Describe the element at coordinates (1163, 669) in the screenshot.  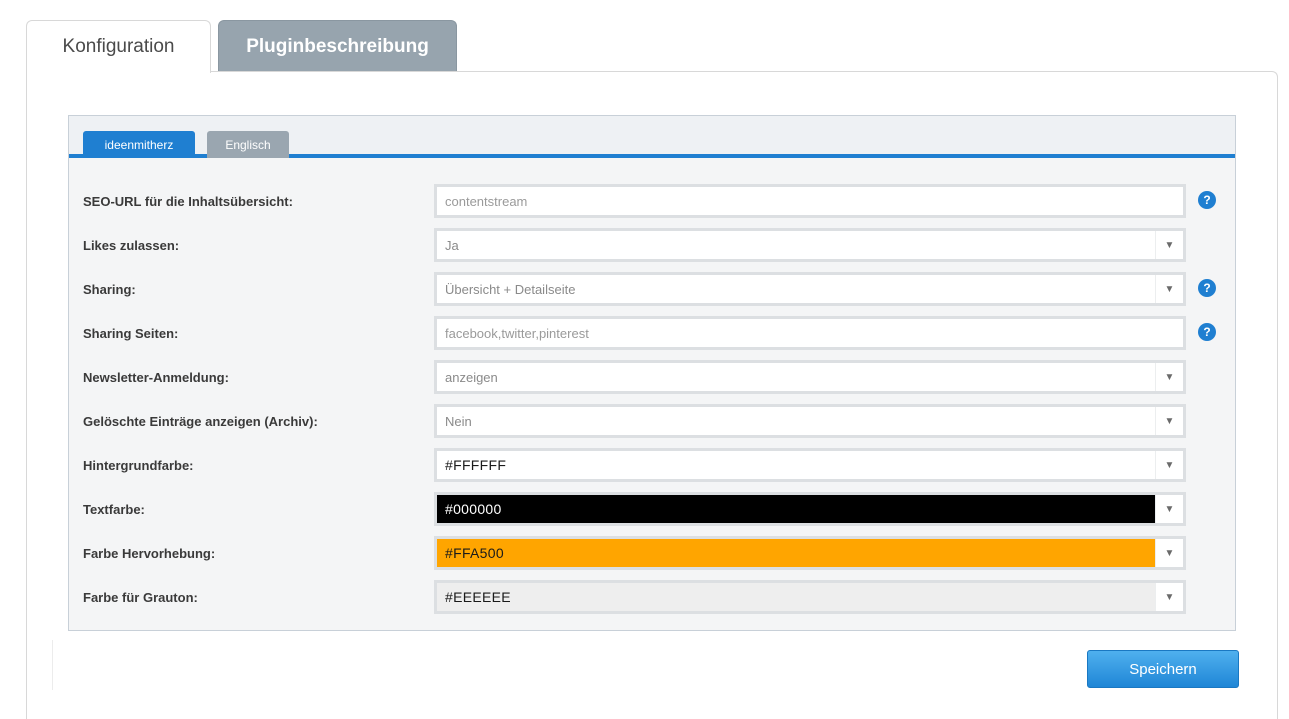
I see `save-button: Speichern` at that location.